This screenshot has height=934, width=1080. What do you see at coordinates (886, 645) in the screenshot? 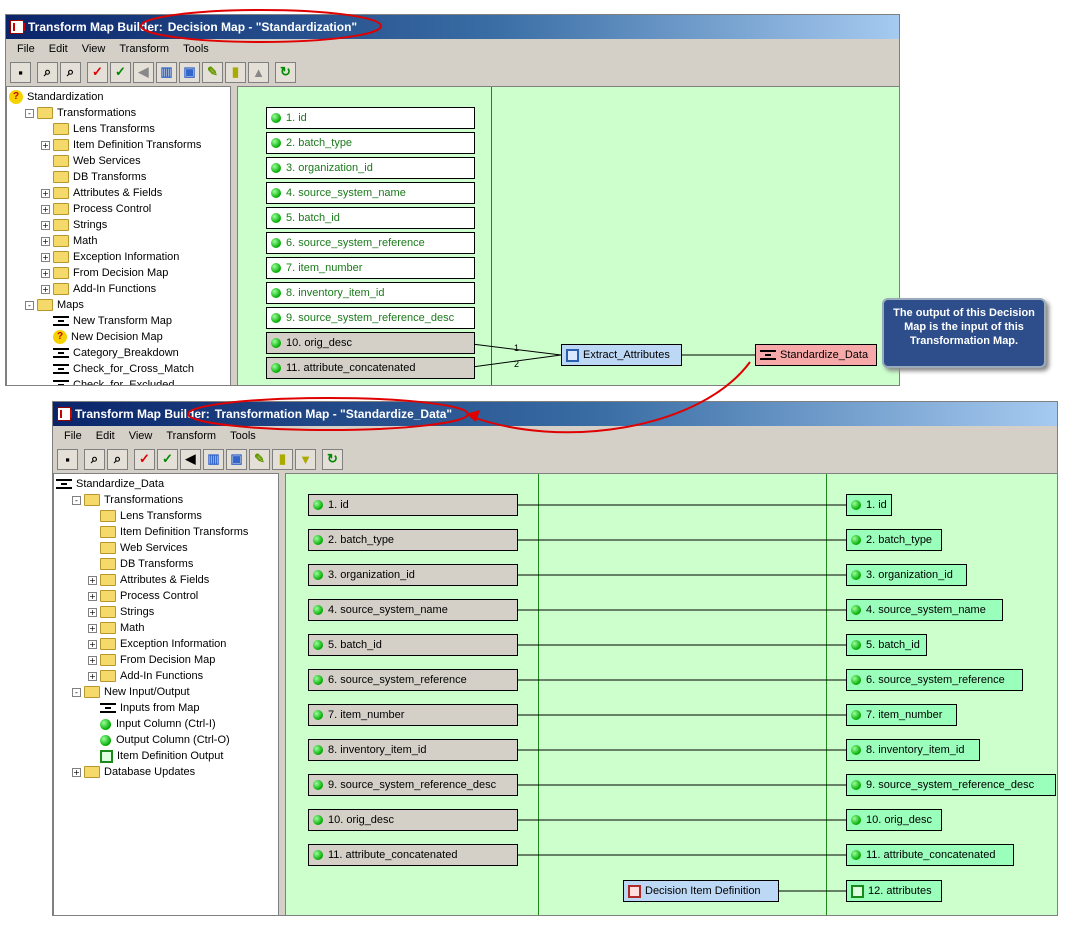
I see `output-field: 5. batch_id` at bounding box center [886, 645].